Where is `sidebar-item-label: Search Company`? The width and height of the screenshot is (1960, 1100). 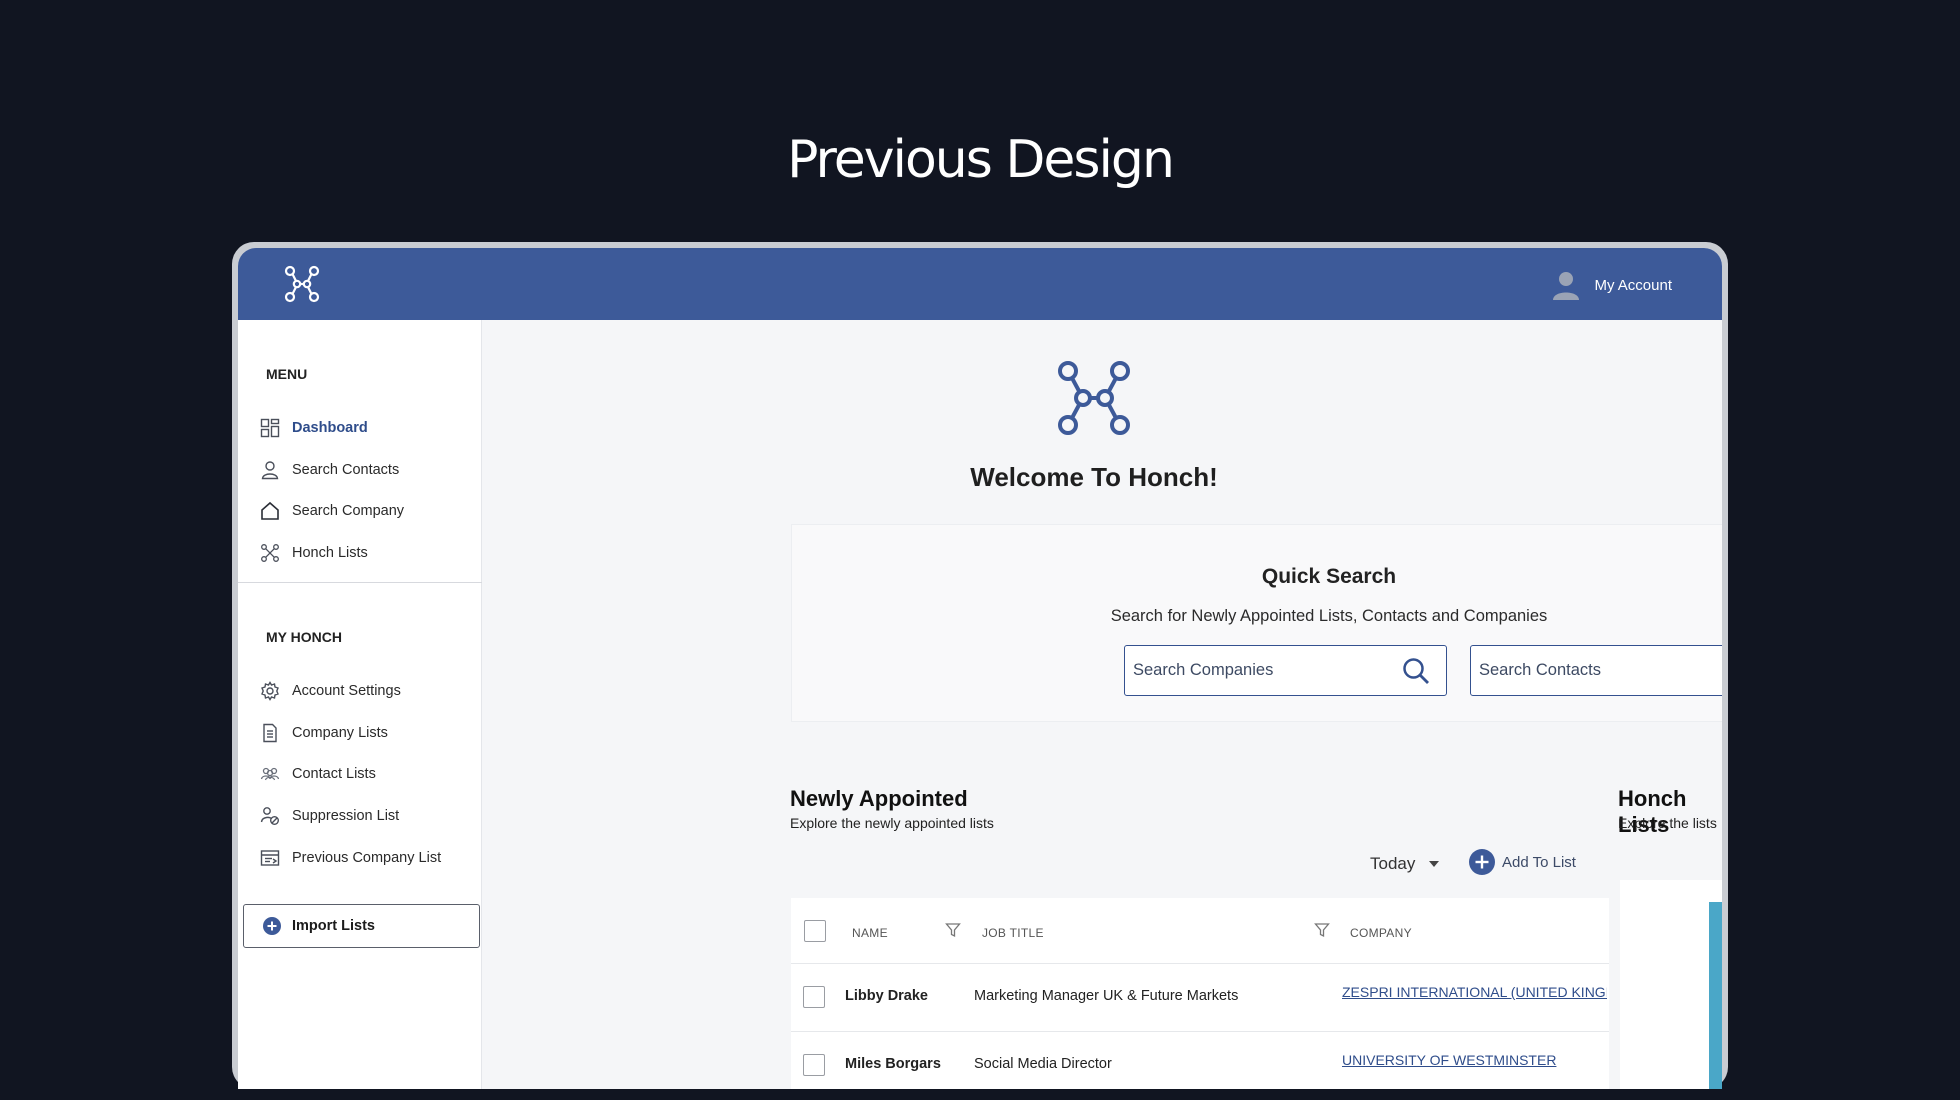
sidebar-item-label: Search Company is located at coordinates (348, 511).